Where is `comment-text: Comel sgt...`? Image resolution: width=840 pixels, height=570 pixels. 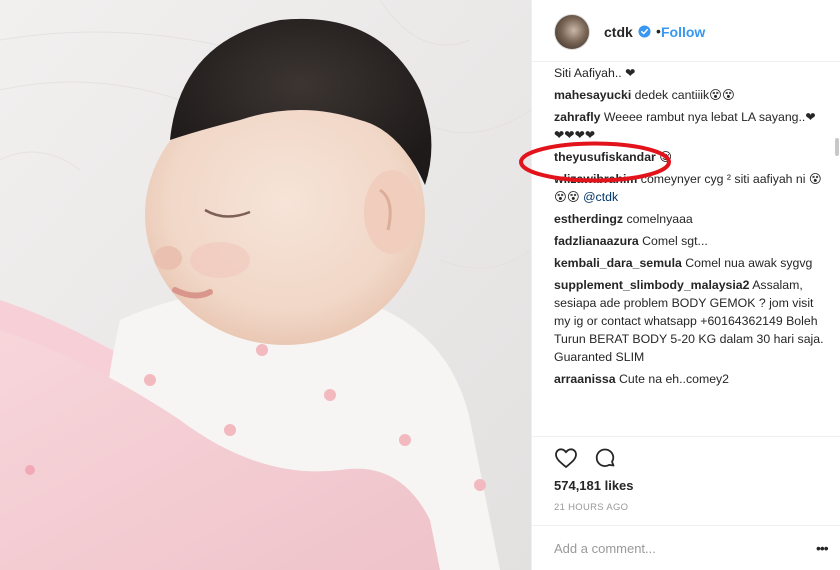 comment-text: Comel sgt... is located at coordinates (675, 241).